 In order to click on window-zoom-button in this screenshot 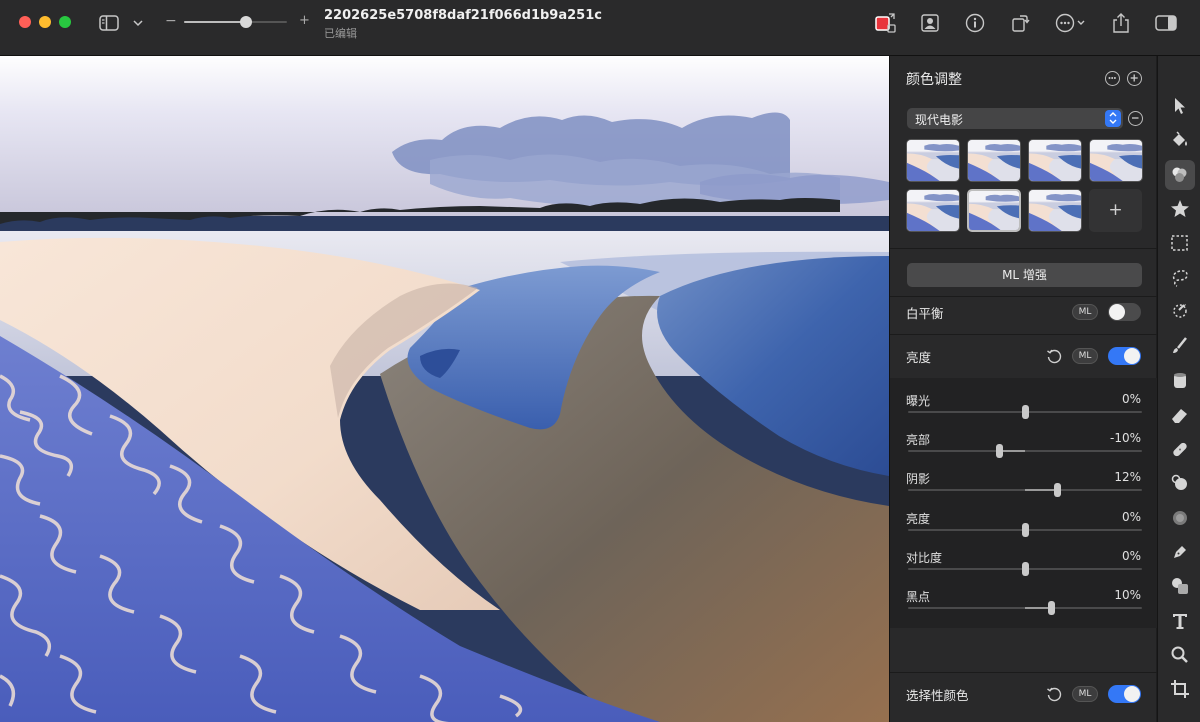, I will do `click(65, 22)`.